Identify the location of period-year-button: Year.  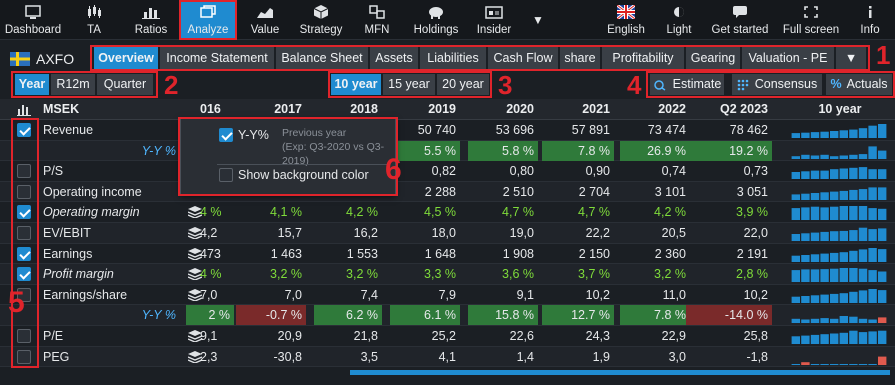
(32, 84).